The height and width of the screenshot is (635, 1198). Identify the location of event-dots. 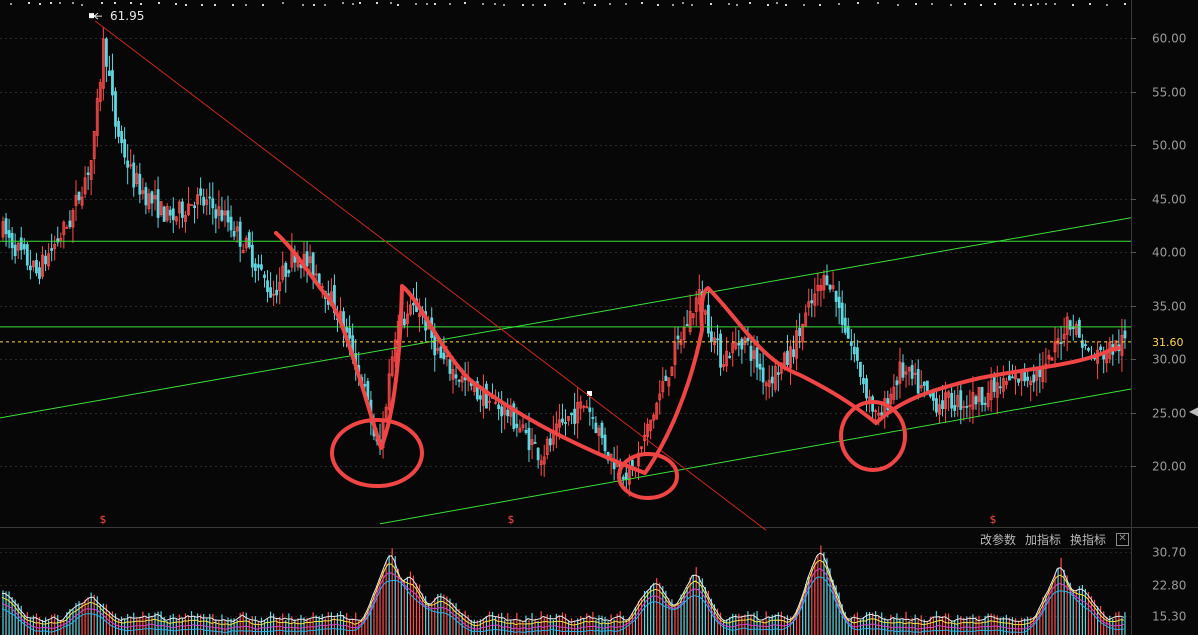
(568, 4).